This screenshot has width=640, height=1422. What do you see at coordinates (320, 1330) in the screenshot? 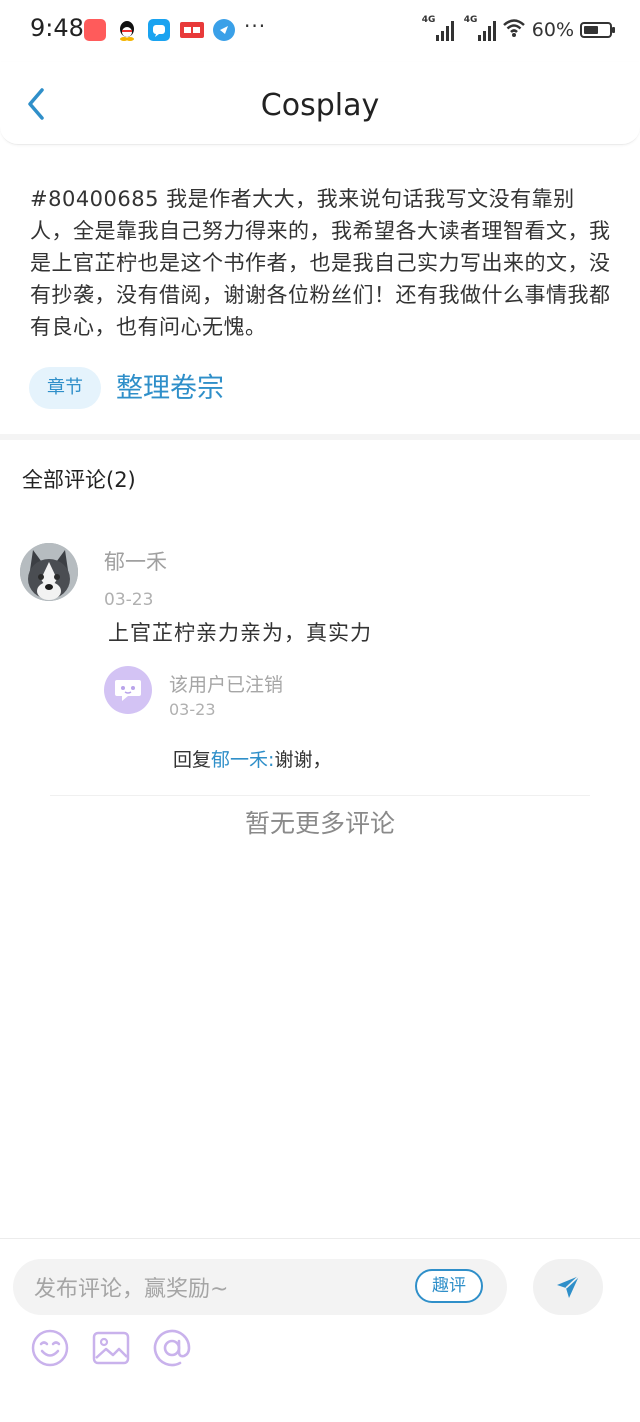
I see `comment-composer: 发布评论，赢奖励~ 趣评` at bounding box center [320, 1330].